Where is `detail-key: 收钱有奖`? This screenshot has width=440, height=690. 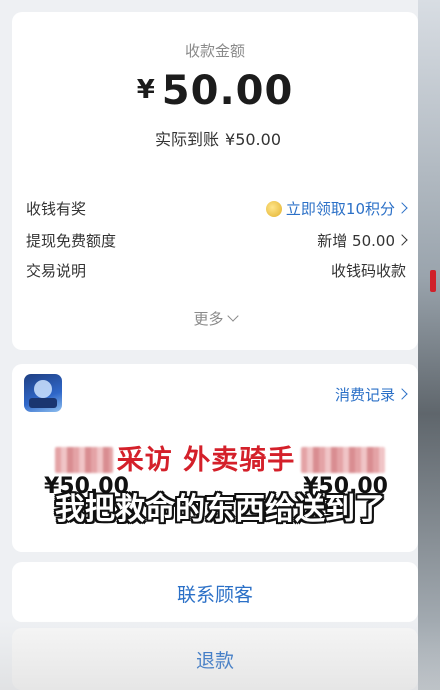 detail-key: 收钱有奖 is located at coordinates (56, 209).